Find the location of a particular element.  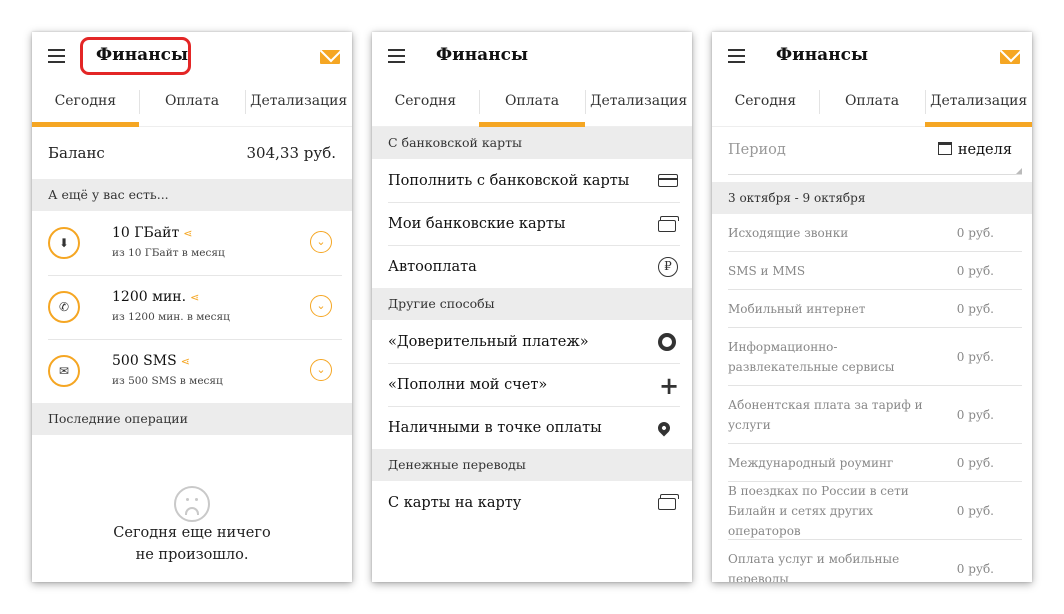

detail-row: Оплата услуг и мобильные переводы 0 руб. is located at coordinates (875, 561).